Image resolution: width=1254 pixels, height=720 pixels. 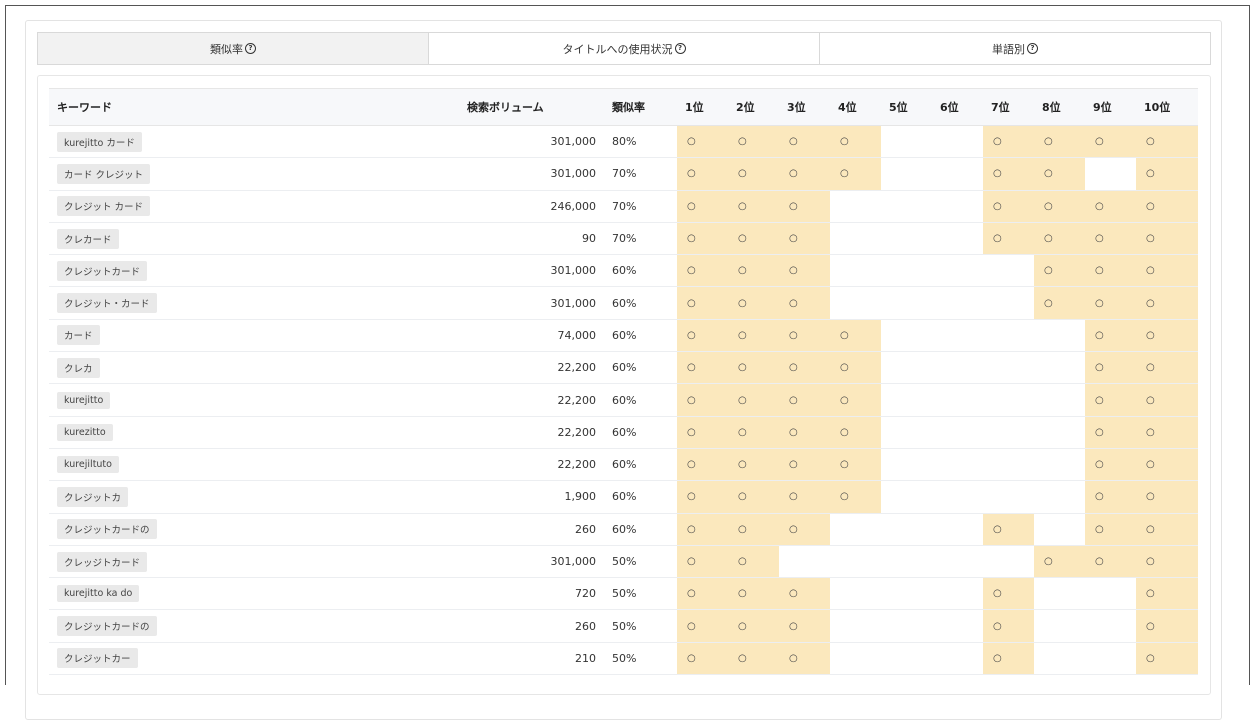 I want to click on tab-title-usage: タイトルへの使用状況 ?, so click(x=624, y=48).